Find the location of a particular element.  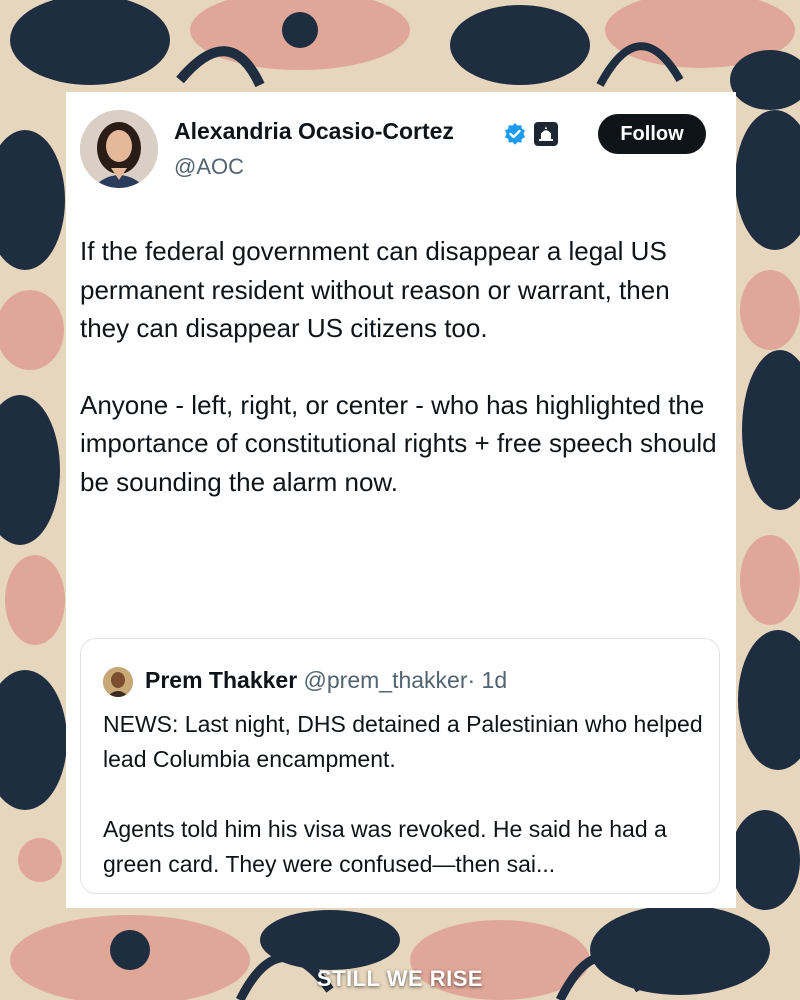

author-handle: @AOC is located at coordinates (209, 167).